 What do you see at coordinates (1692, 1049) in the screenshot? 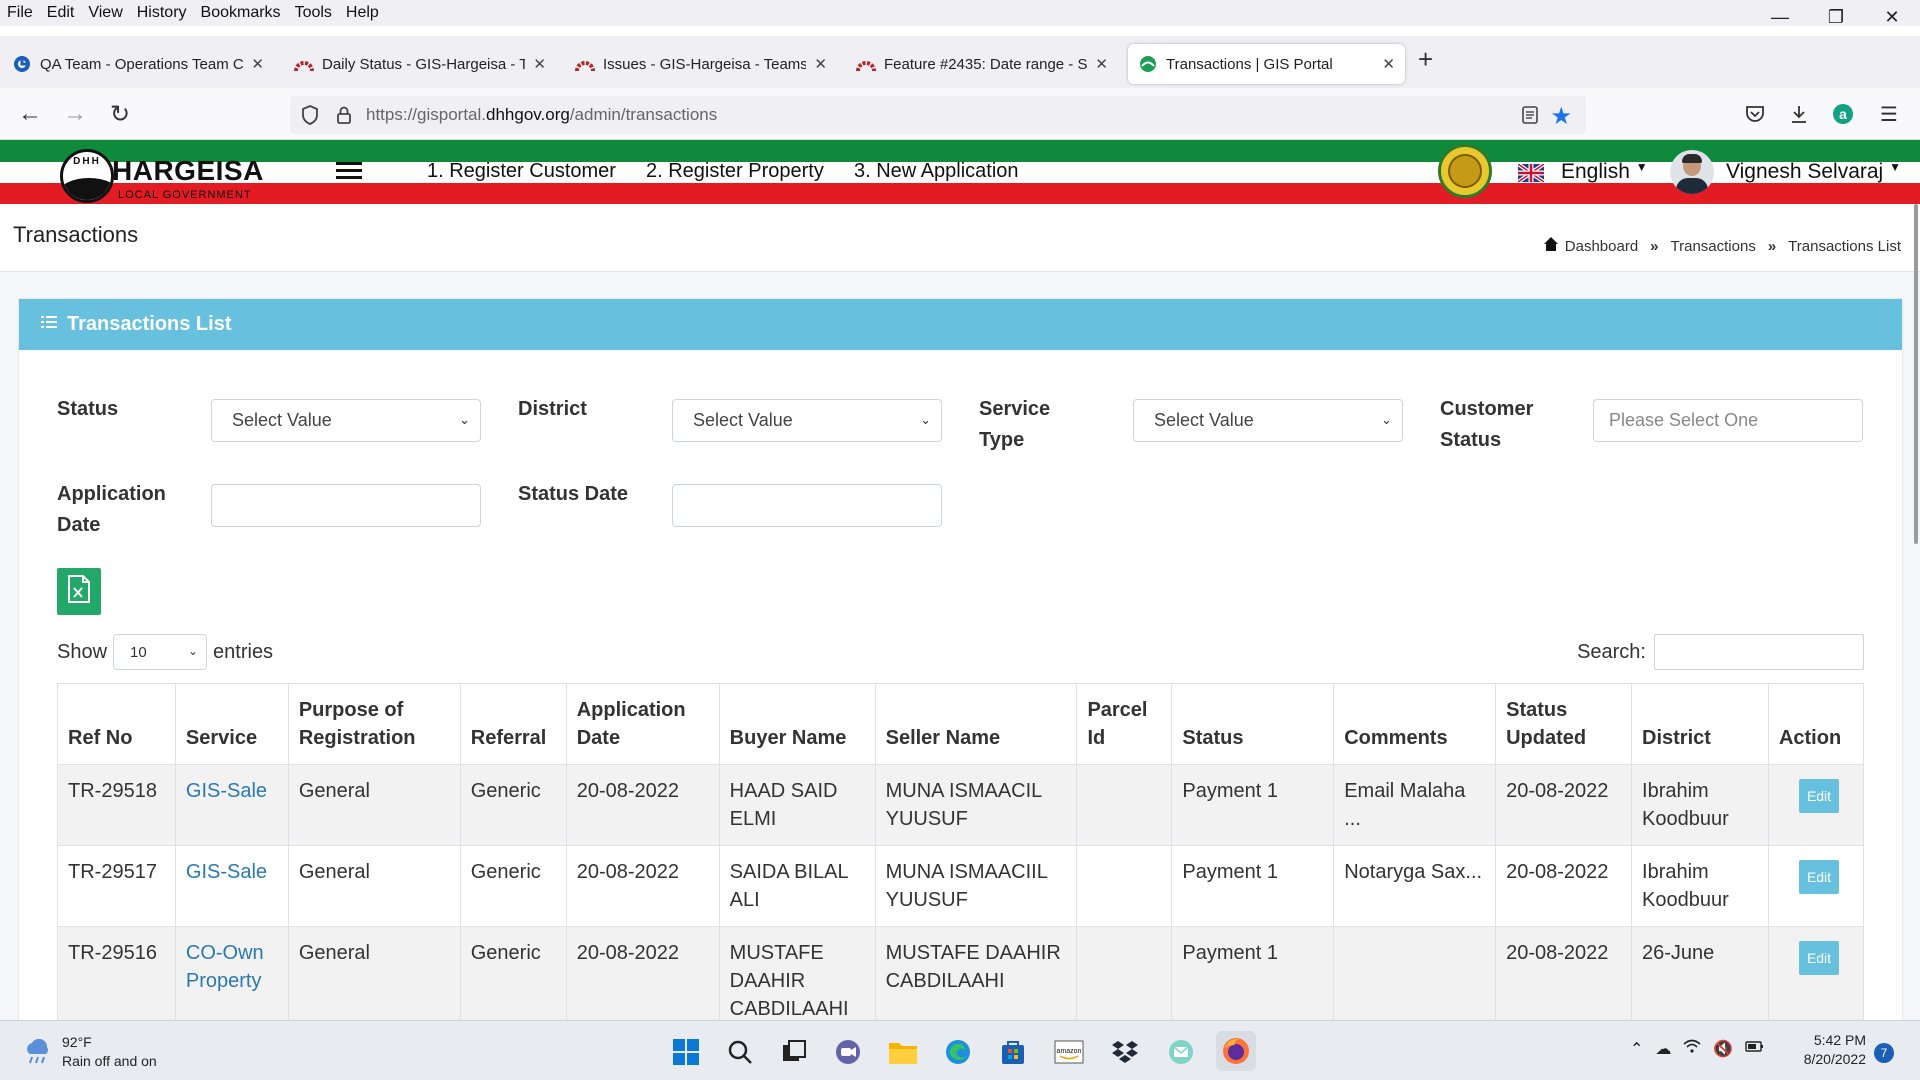
I see `wifi-icon` at bounding box center [1692, 1049].